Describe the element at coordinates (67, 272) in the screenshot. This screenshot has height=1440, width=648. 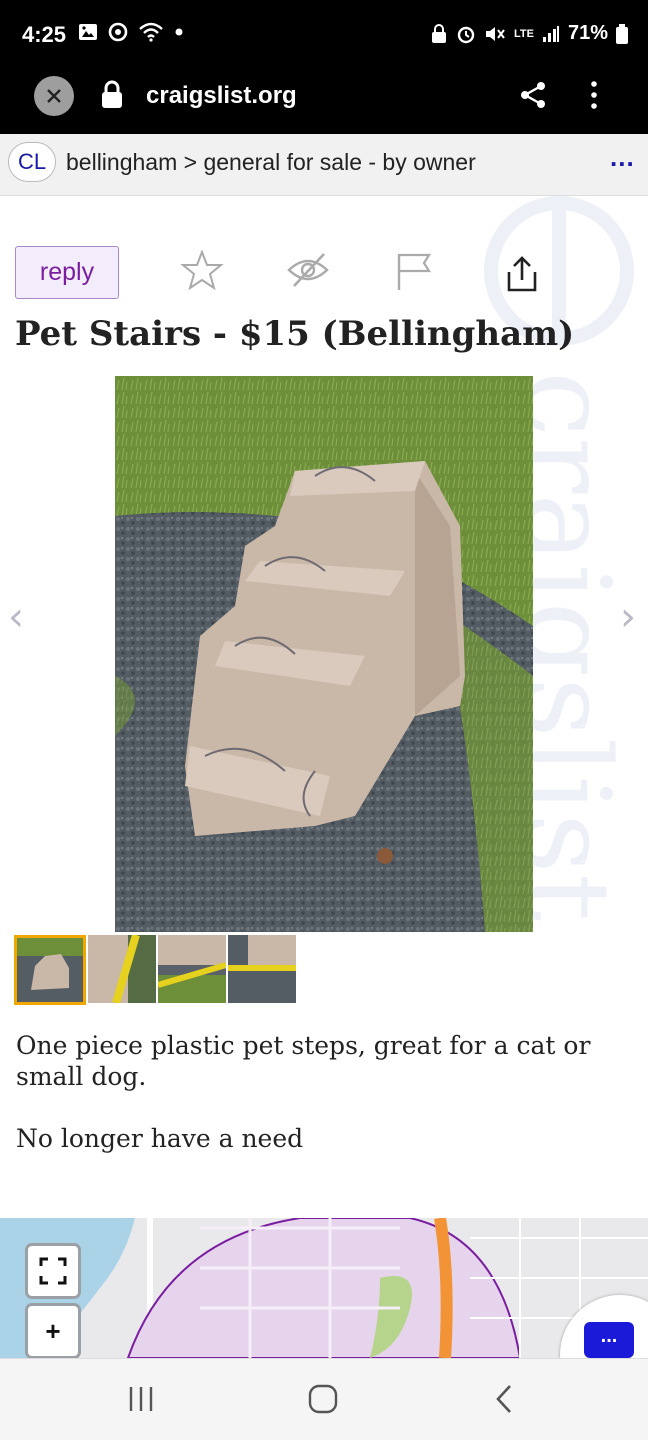
I see `reply-button: reply` at that location.